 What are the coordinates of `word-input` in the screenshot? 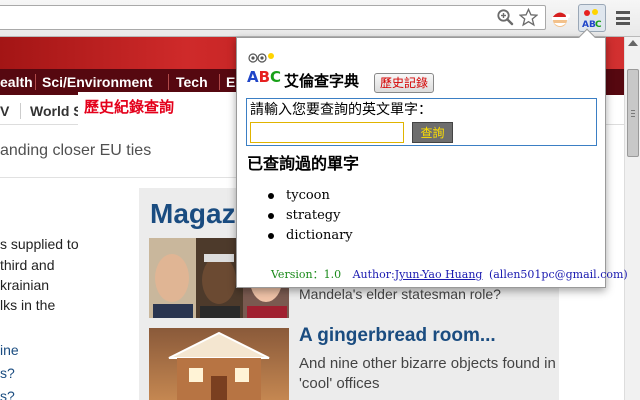 It's located at (327, 132).